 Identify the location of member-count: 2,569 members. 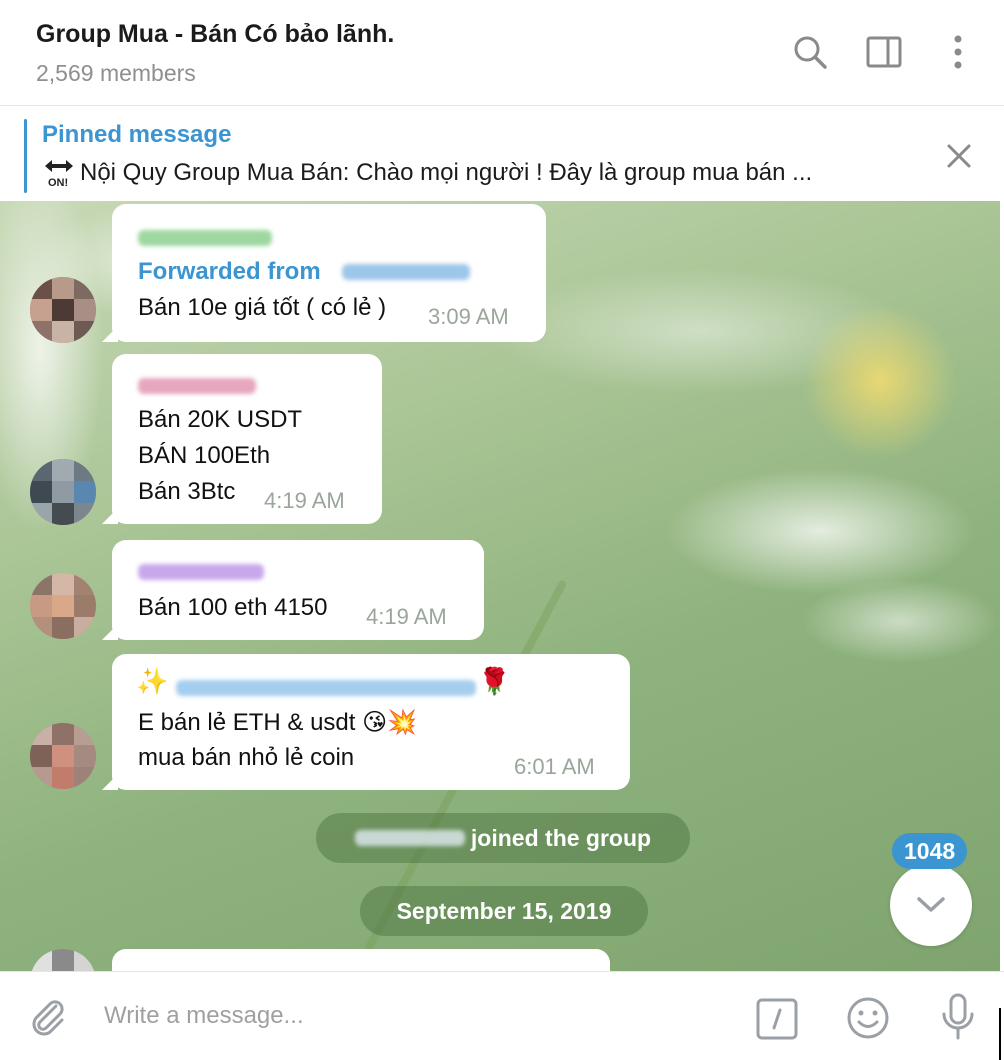
(116, 73).